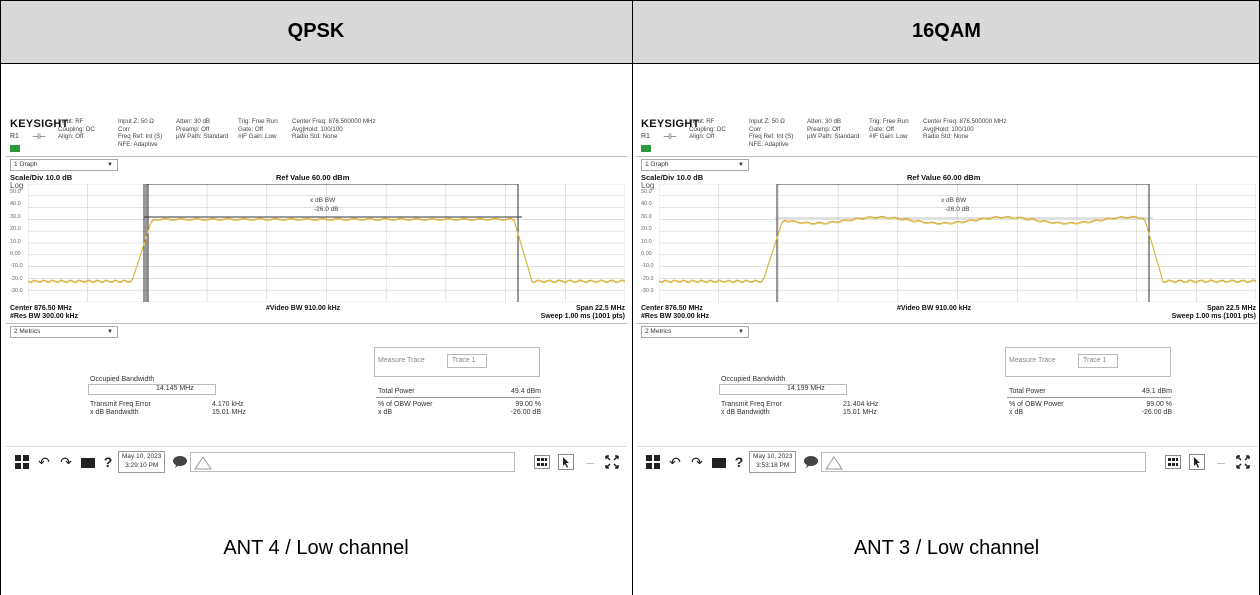  Describe the element at coordinates (76, 129) in the screenshot. I see `info-input: Input: RF Coupling: DC Align: Off` at that location.